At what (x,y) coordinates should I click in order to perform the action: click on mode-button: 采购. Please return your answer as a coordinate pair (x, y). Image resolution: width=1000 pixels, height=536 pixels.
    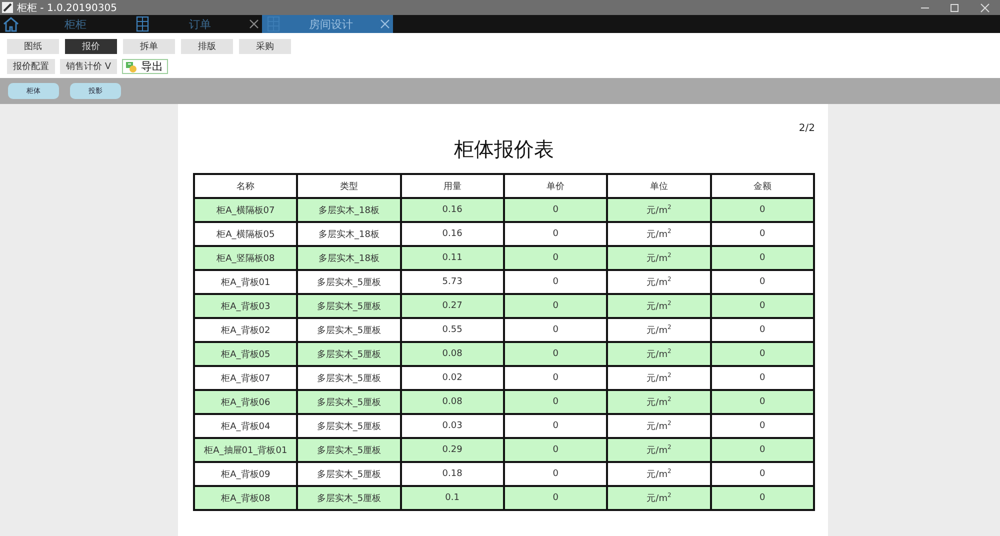
    Looking at the image, I should click on (265, 46).